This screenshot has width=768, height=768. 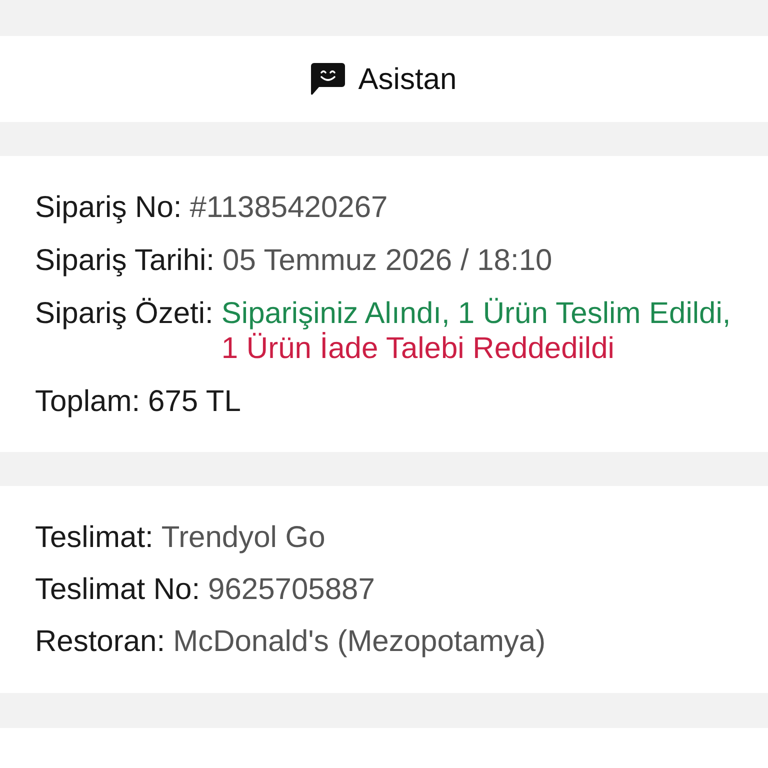 What do you see at coordinates (194, 401) in the screenshot?
I see `field-value: 675 TL` at bounding box center [194, 401].